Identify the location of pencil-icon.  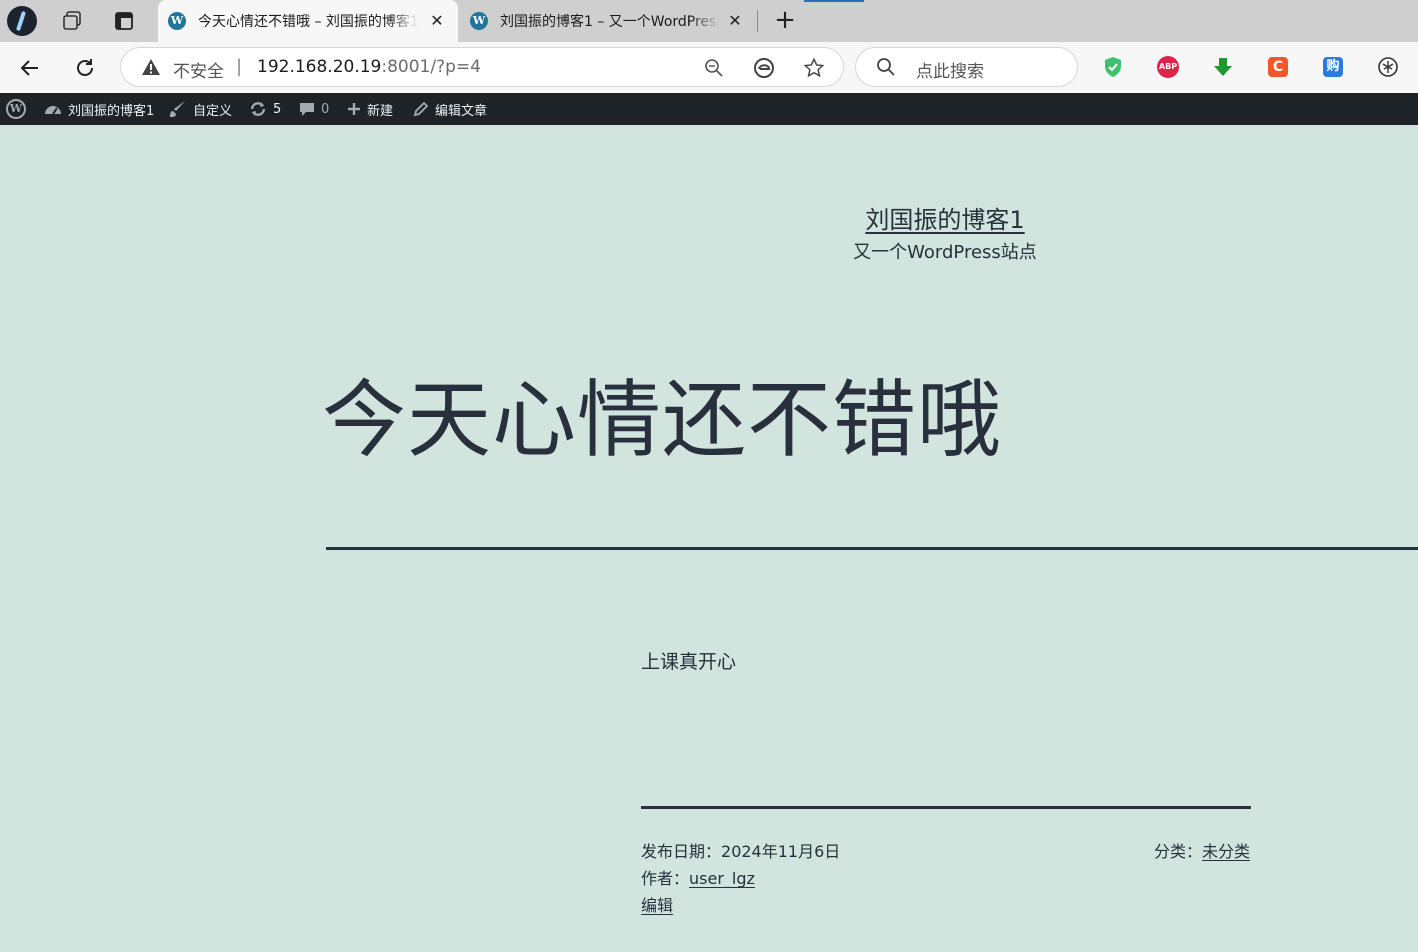
(421, 109).